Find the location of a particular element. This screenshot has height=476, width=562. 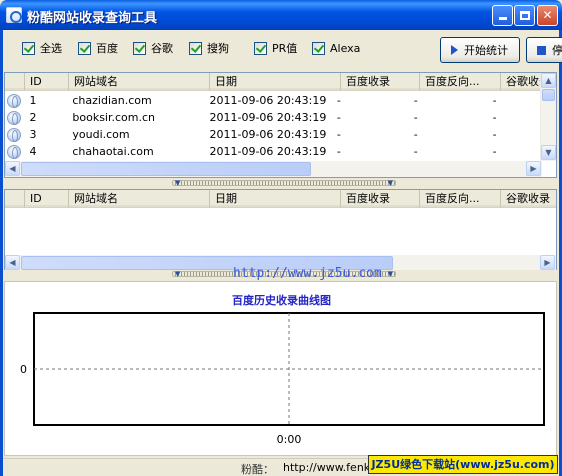

option-baidu: 百度 is located at coordinates (98, 48).